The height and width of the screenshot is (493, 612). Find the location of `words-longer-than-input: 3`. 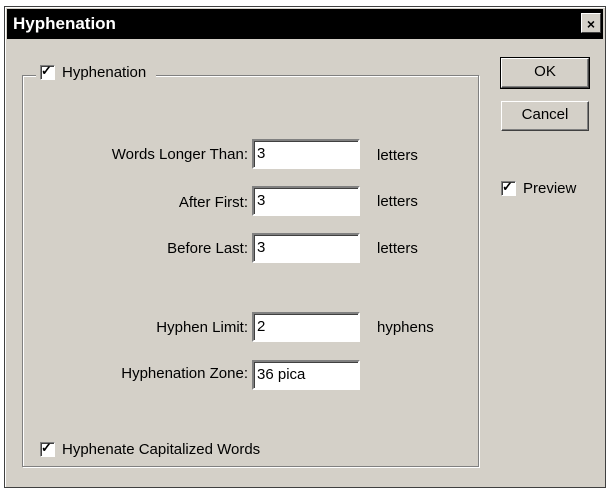

words-longer-than-input: 3 is located at coordinates (306, 154).